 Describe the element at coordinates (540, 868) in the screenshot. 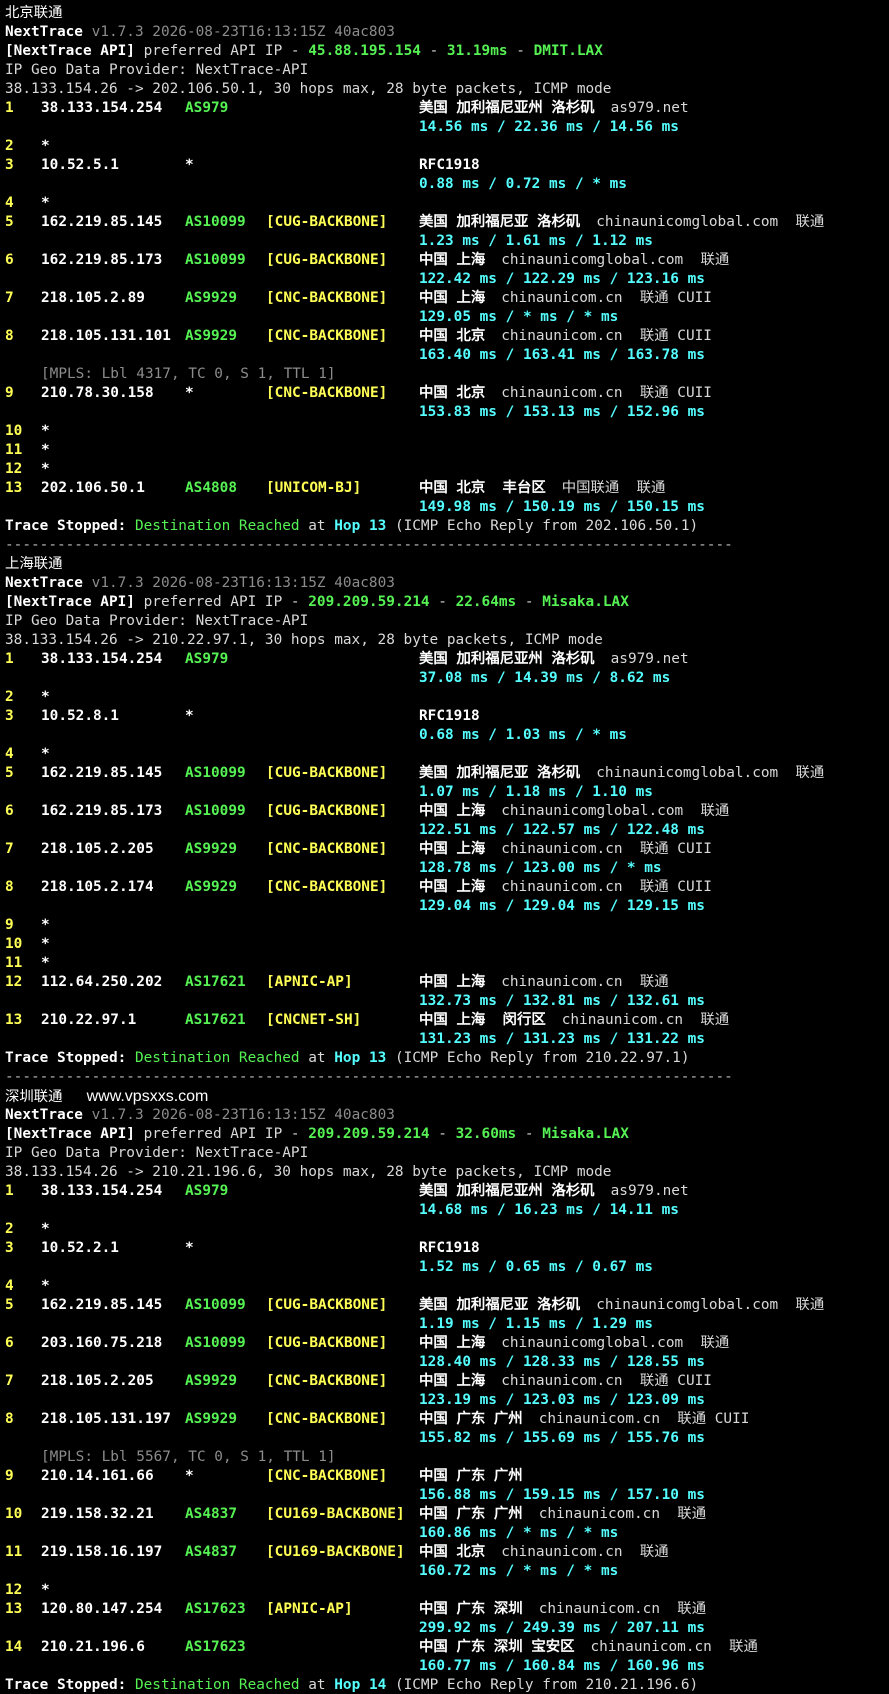

I see `hop-rtt: 128.78 ms / 123.00 ms / * ms` at that location.